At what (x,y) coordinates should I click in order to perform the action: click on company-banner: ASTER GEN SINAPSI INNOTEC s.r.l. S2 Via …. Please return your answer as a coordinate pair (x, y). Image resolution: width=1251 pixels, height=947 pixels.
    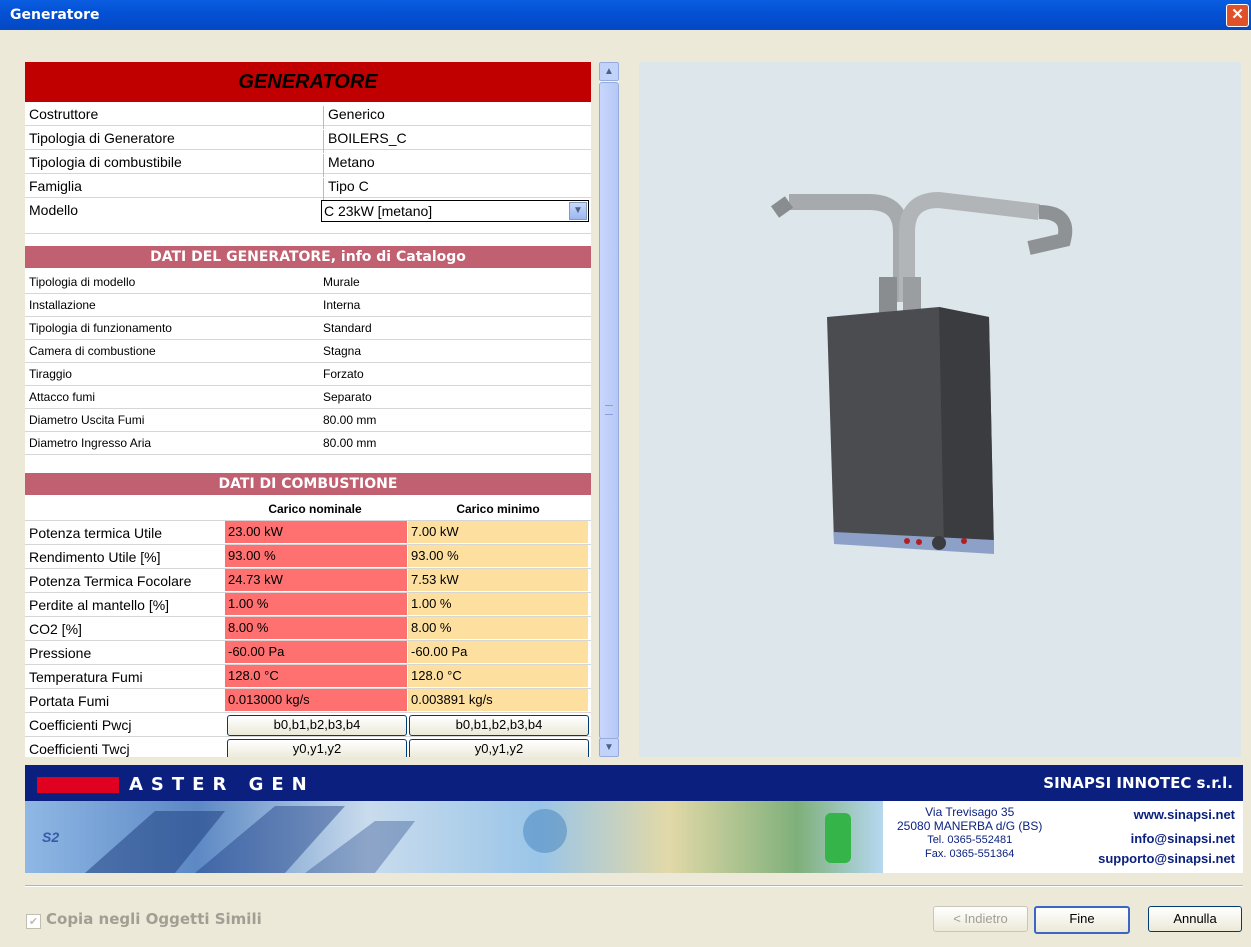
    Looking at the image, I should click on (634, 819).